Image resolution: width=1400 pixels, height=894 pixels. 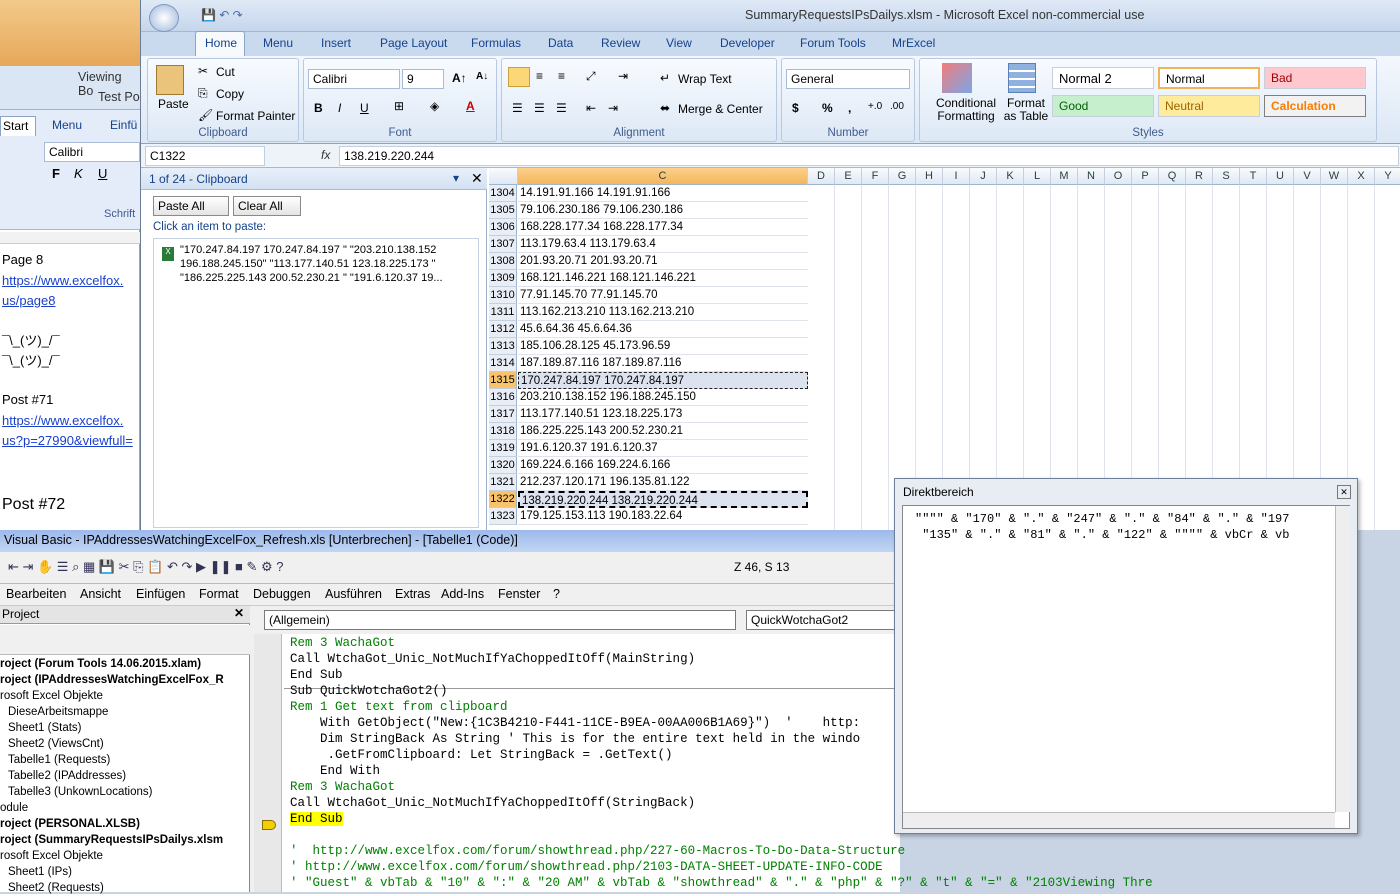 What do you see at coordinates (56, 173) in the screenshot?
I see `word-bold-button: F` at bounding box center [56, 173].